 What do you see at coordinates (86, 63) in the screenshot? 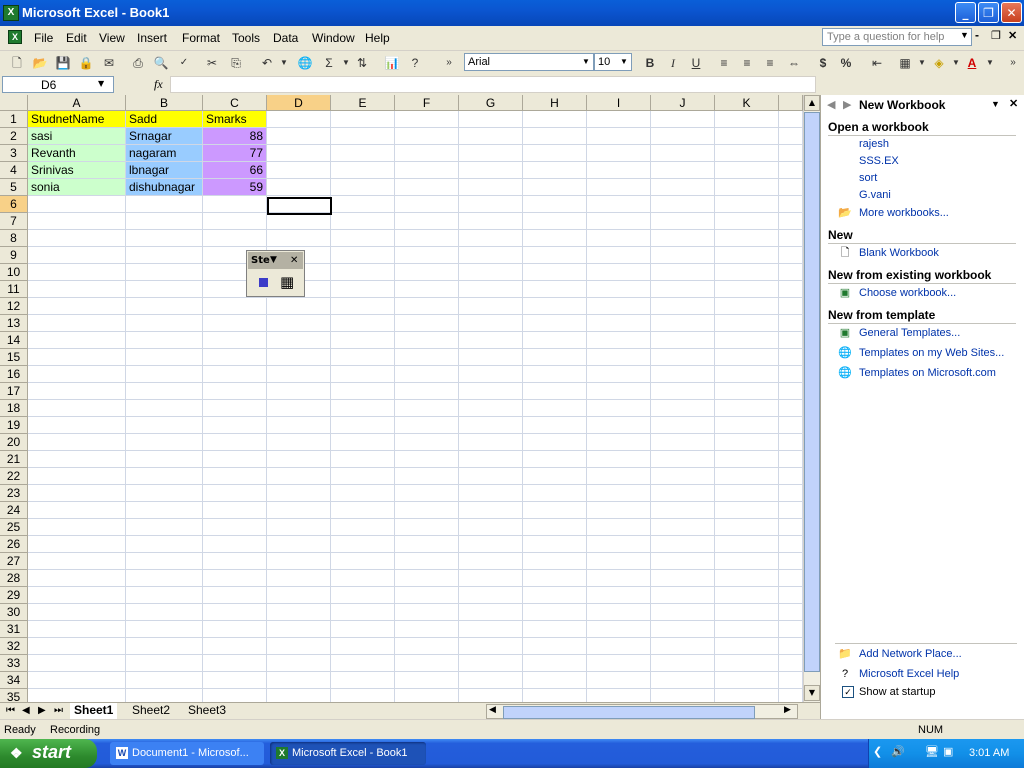
I see `permission-icon: 🔒` at bounding box center [86, 63].